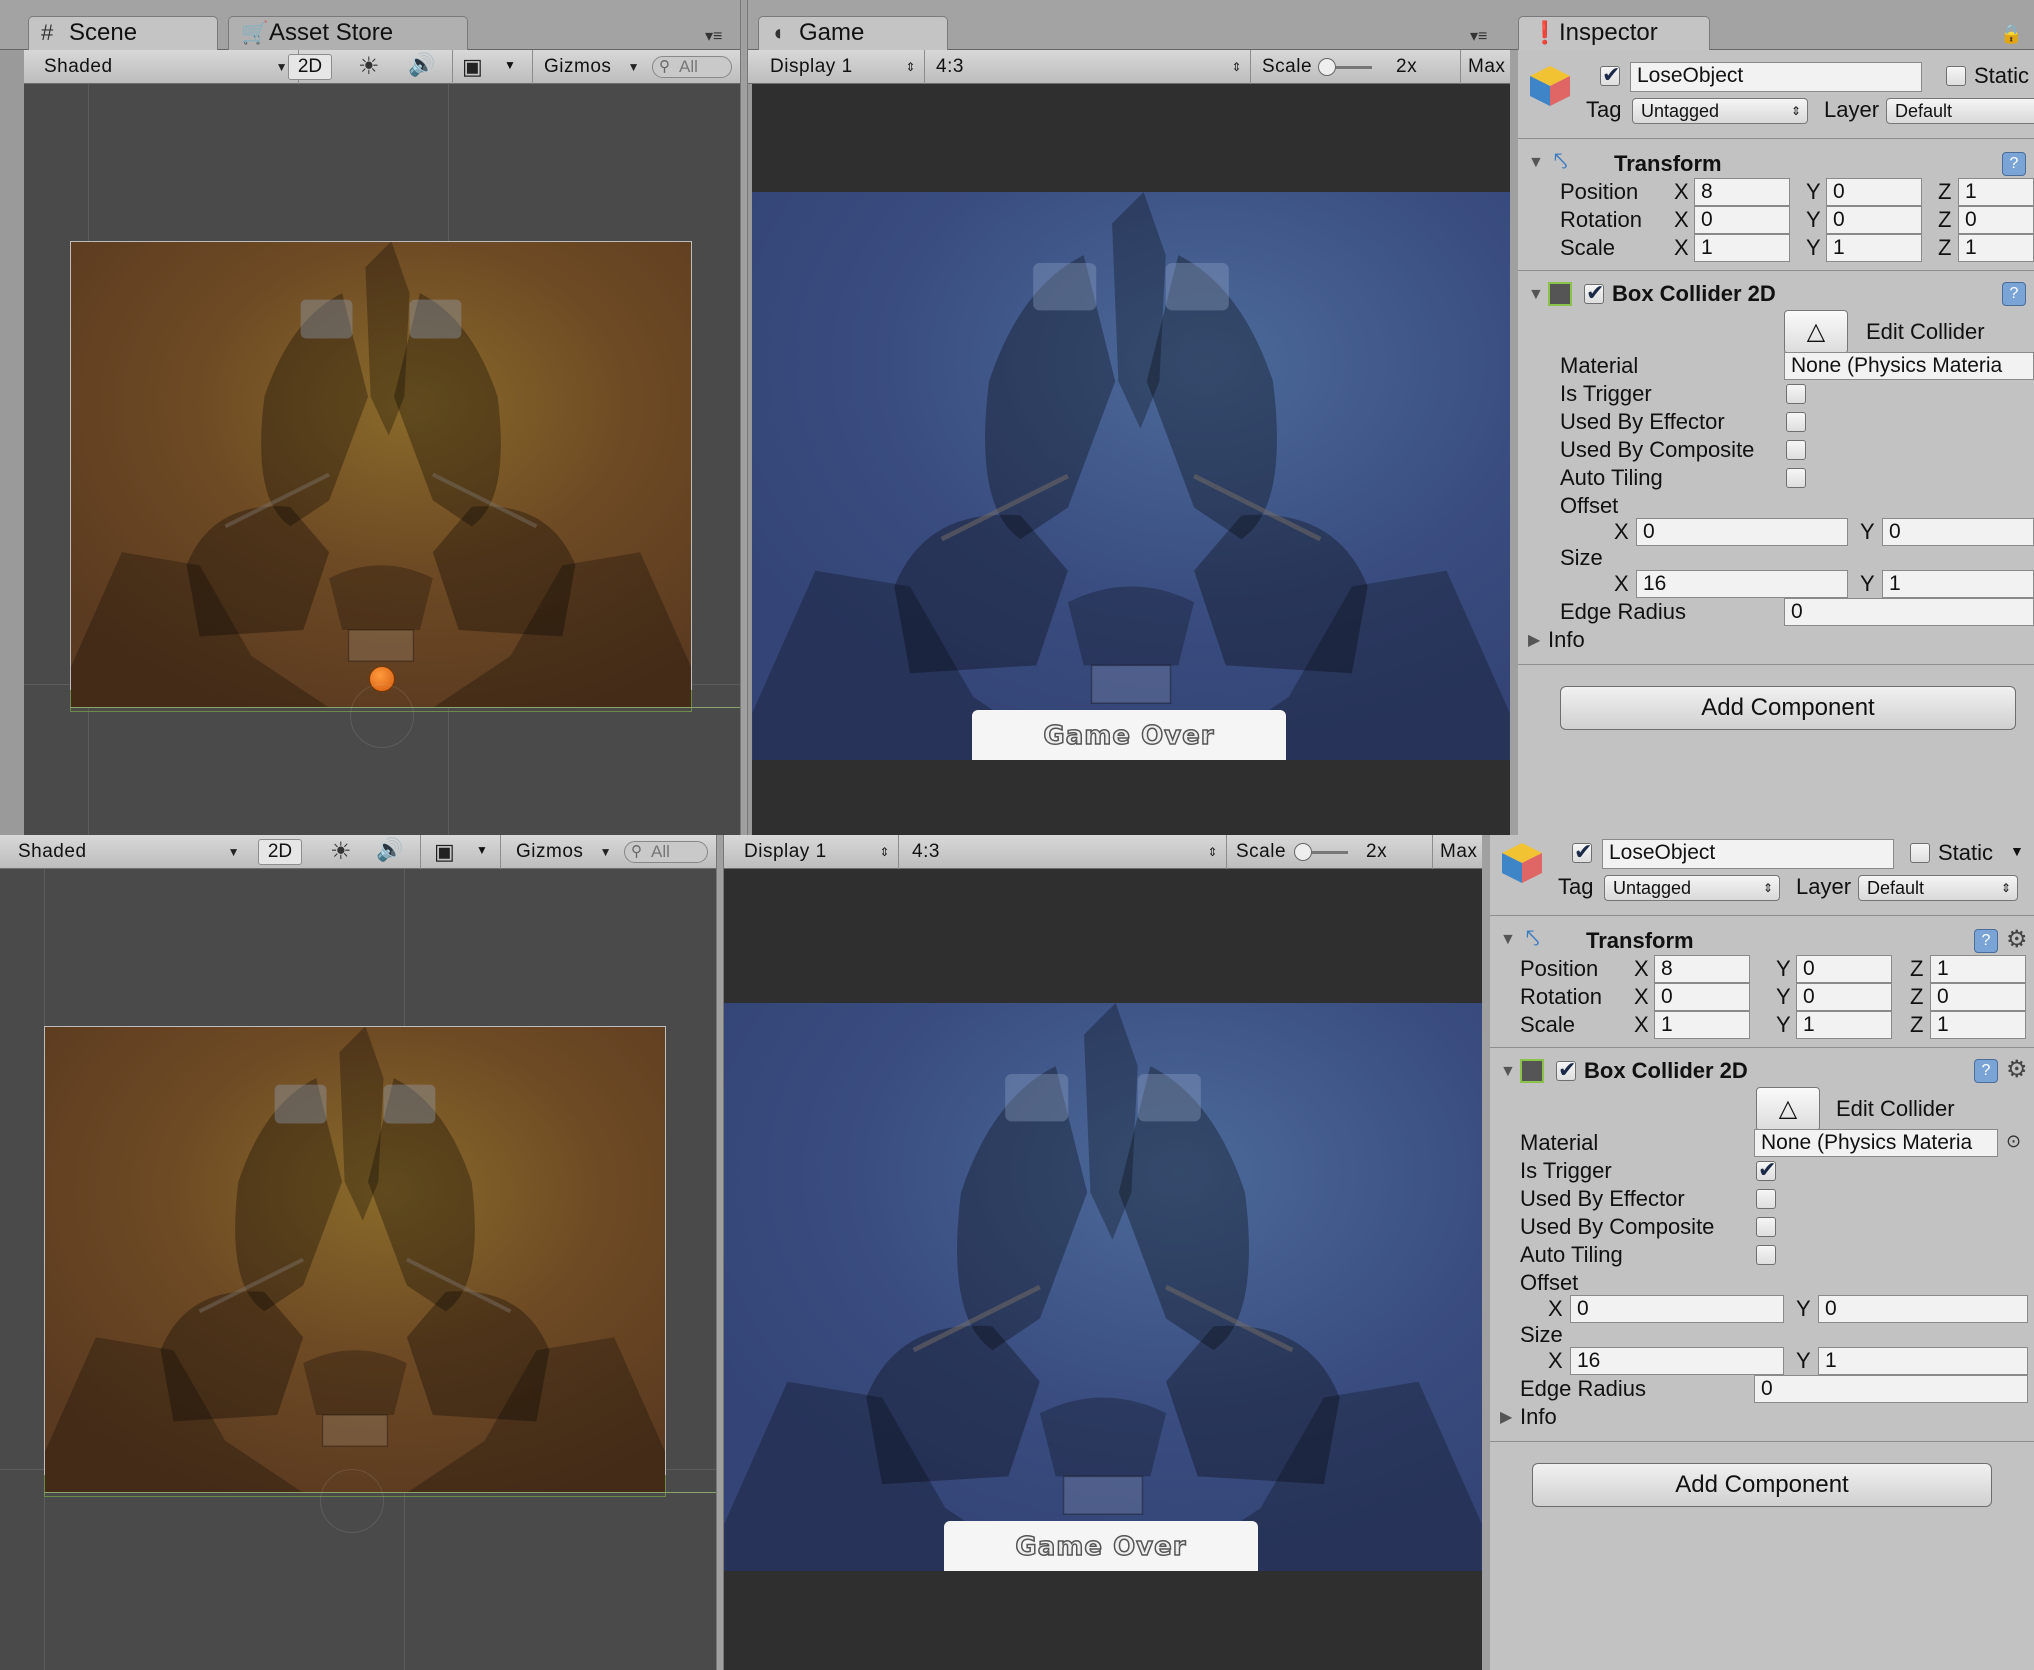 This screenshot has width=2034, height=1670. I want to click on layer-dropdown: Default ⇕, so click(1938, 888).